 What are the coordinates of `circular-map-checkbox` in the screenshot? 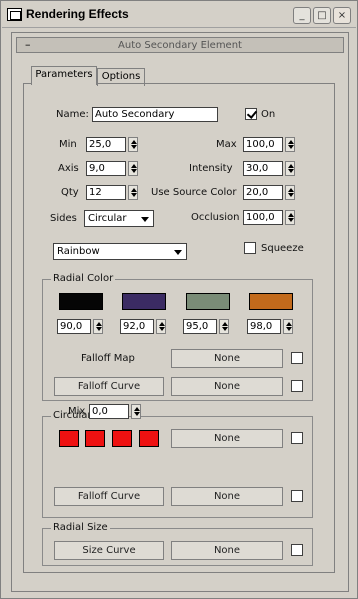 It's located at (297, 438).